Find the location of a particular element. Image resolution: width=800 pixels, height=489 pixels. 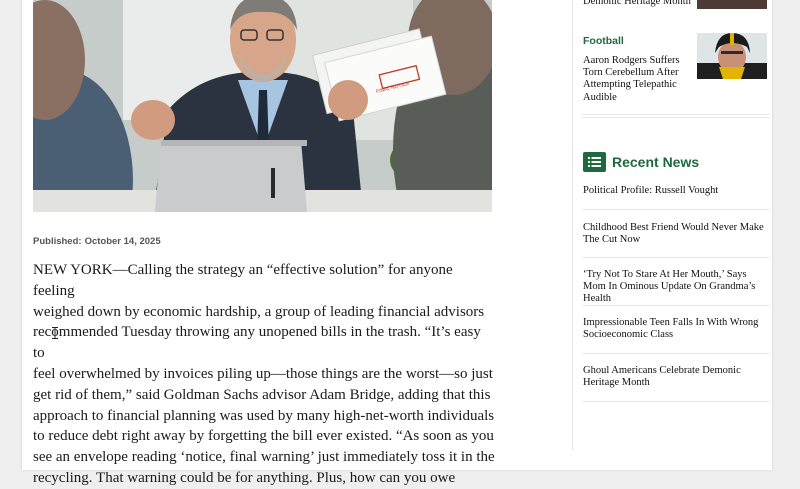

published-info: Published: October 14, 2025 is located at coordinates (97, 241).